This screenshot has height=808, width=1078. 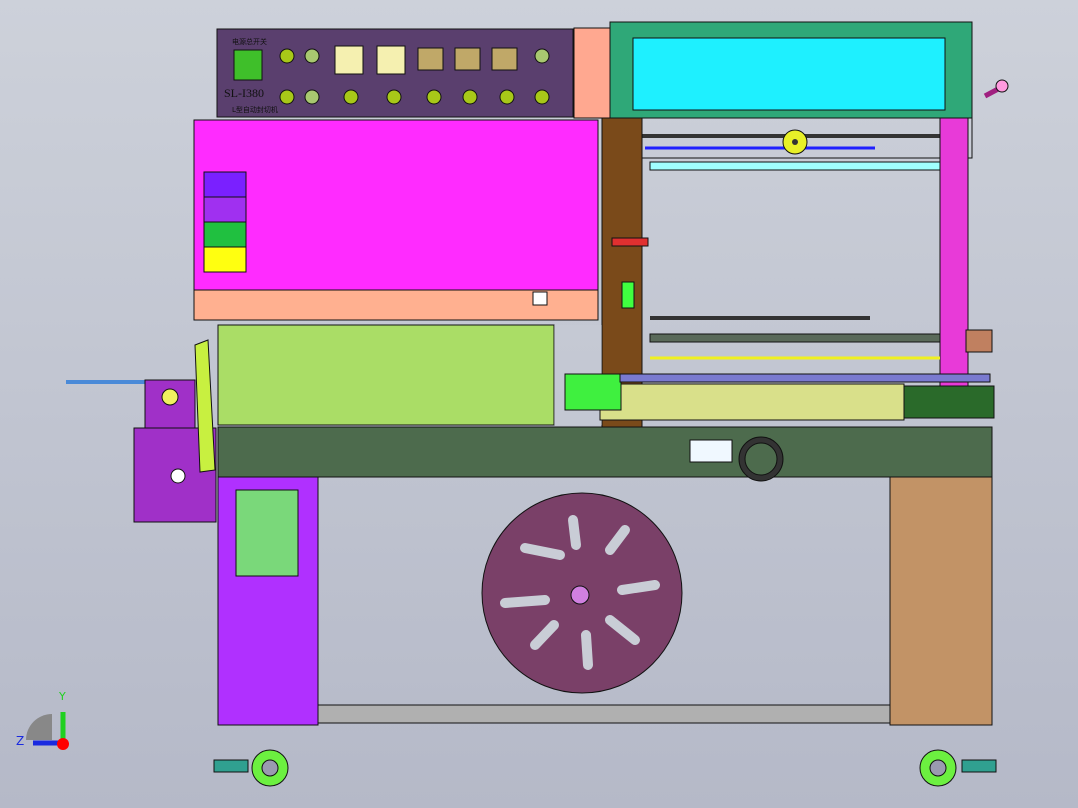 What do you see at coordinates (248, 65) in the screenshot?
I see `power-switch` at bounding box center [248, 65].